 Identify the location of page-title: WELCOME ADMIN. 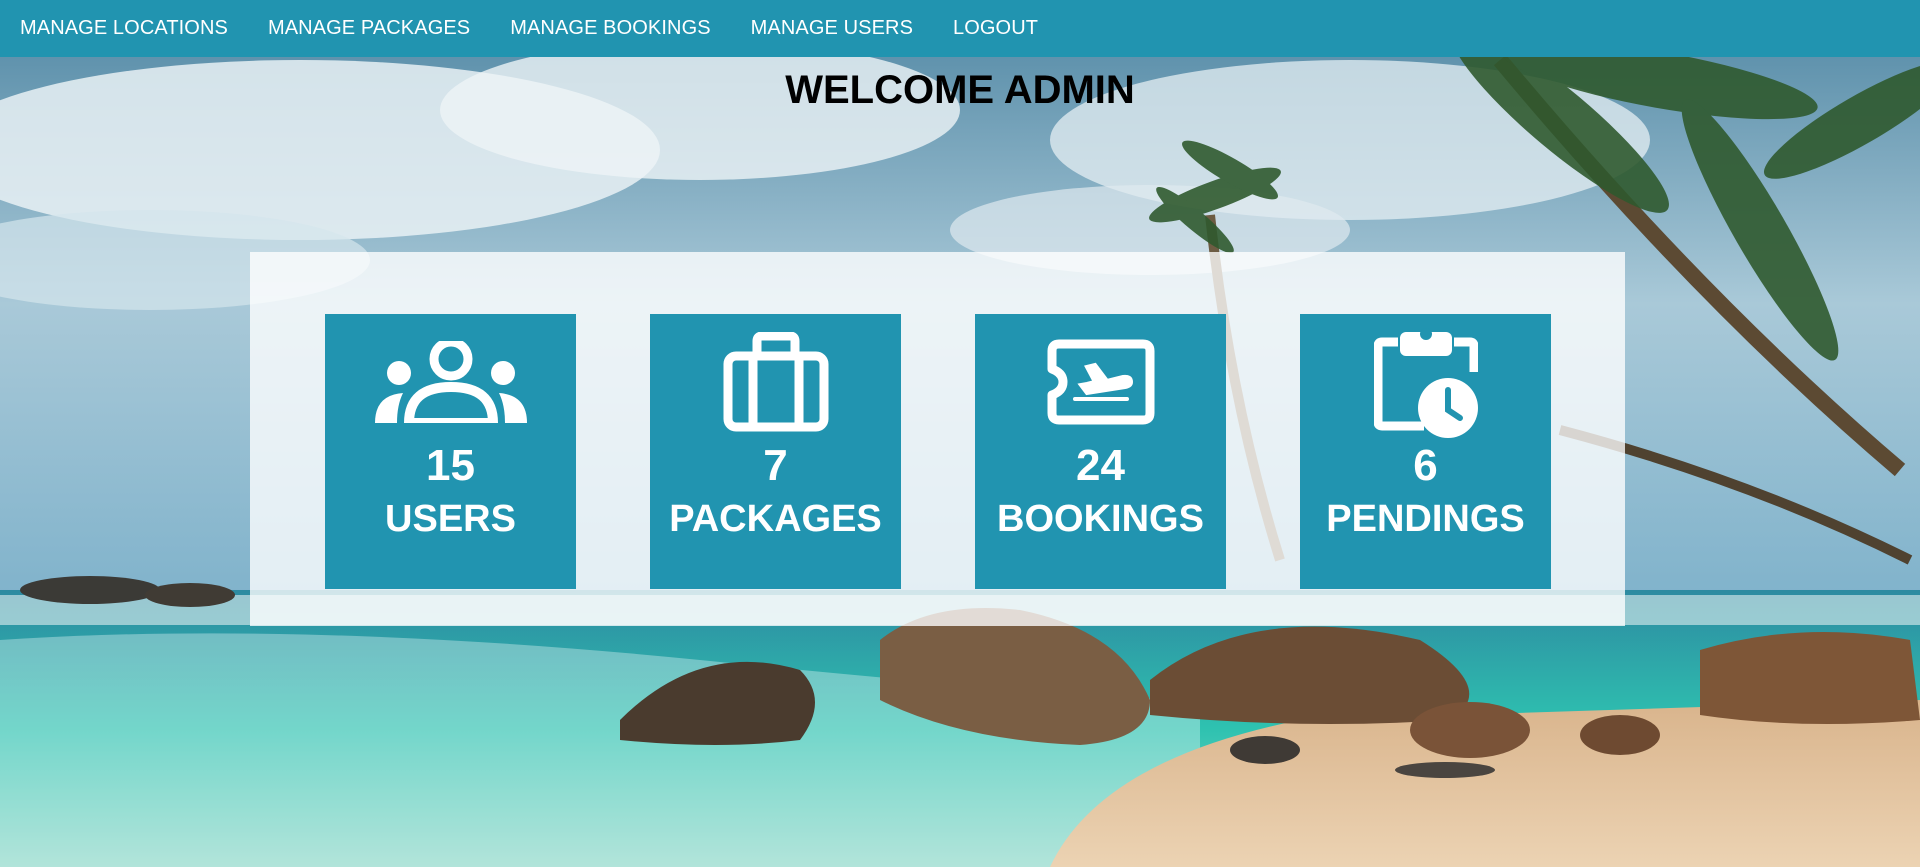
(960, 90).